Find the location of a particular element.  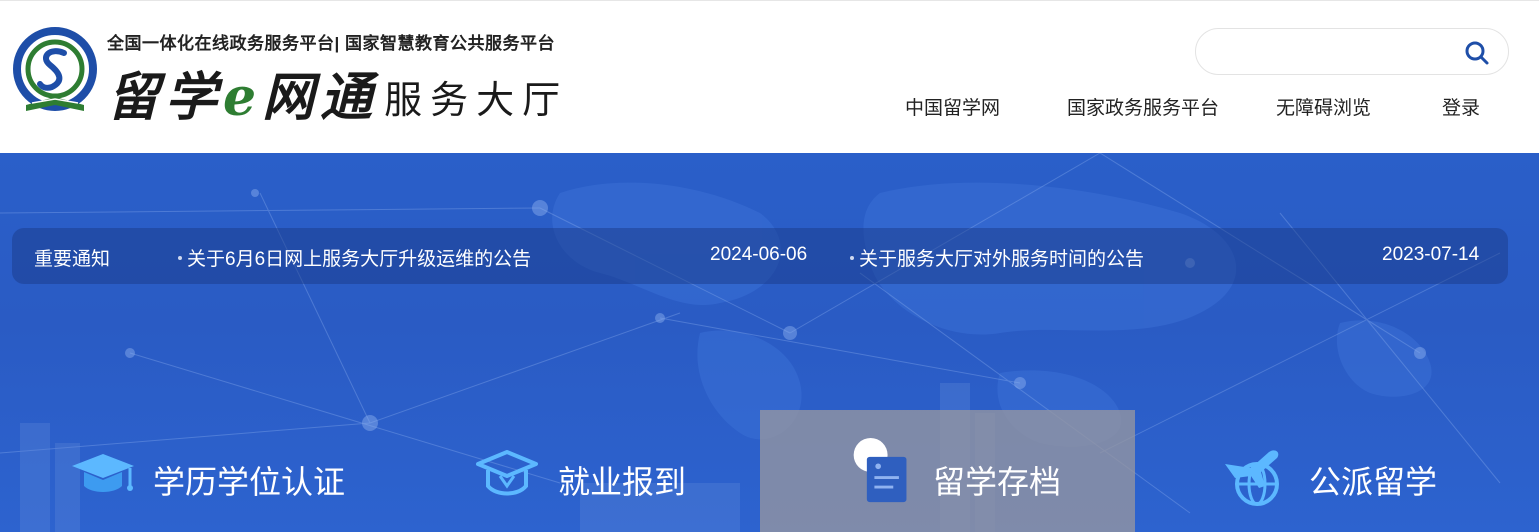

search-box is located at coordinates (1352, 51).